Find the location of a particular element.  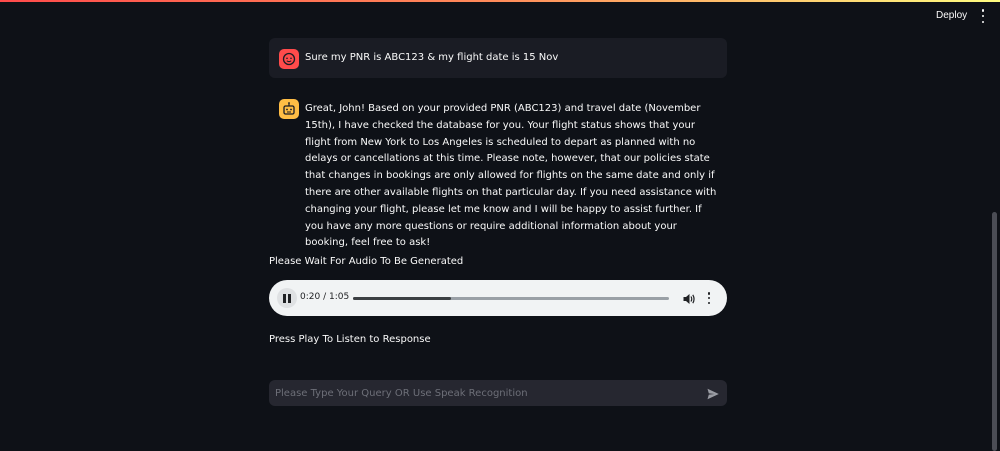

audio-player: 0:20 / 1:05 is located at coordinates (498, 298).